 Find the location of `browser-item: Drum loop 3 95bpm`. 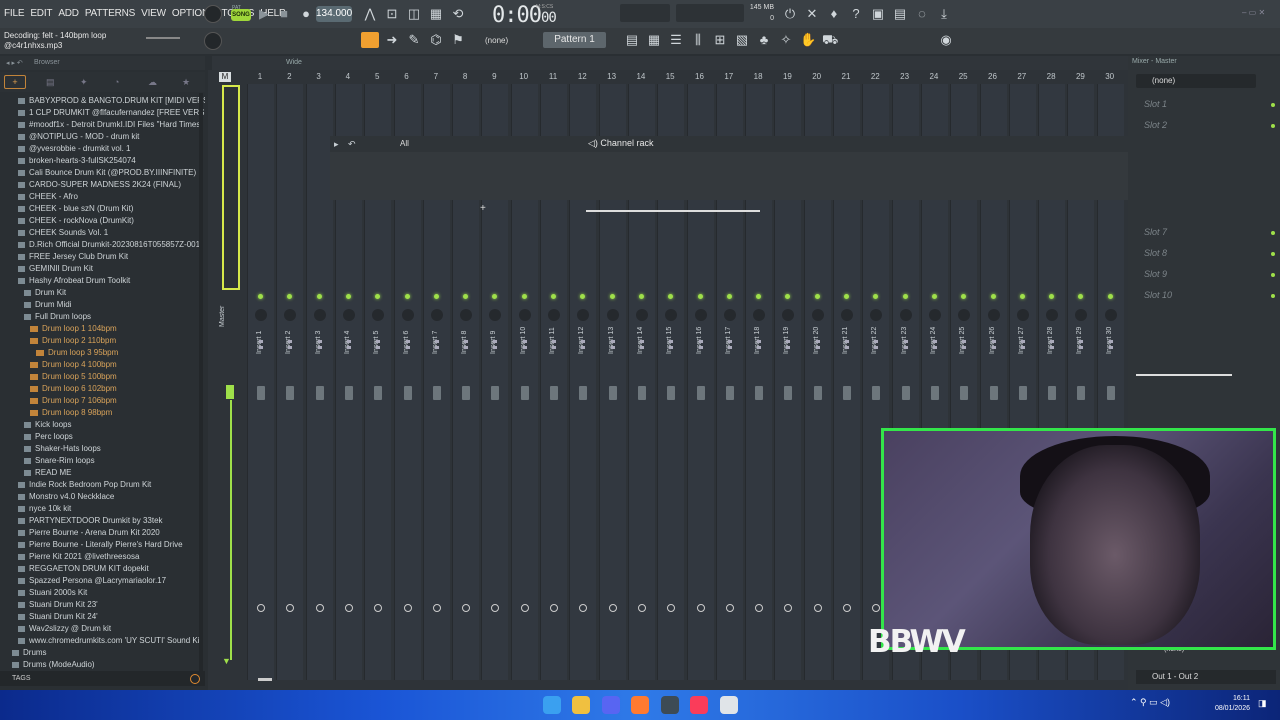

browser-item: Drum loop 3 95bpm is located at coordinates (59, 353).